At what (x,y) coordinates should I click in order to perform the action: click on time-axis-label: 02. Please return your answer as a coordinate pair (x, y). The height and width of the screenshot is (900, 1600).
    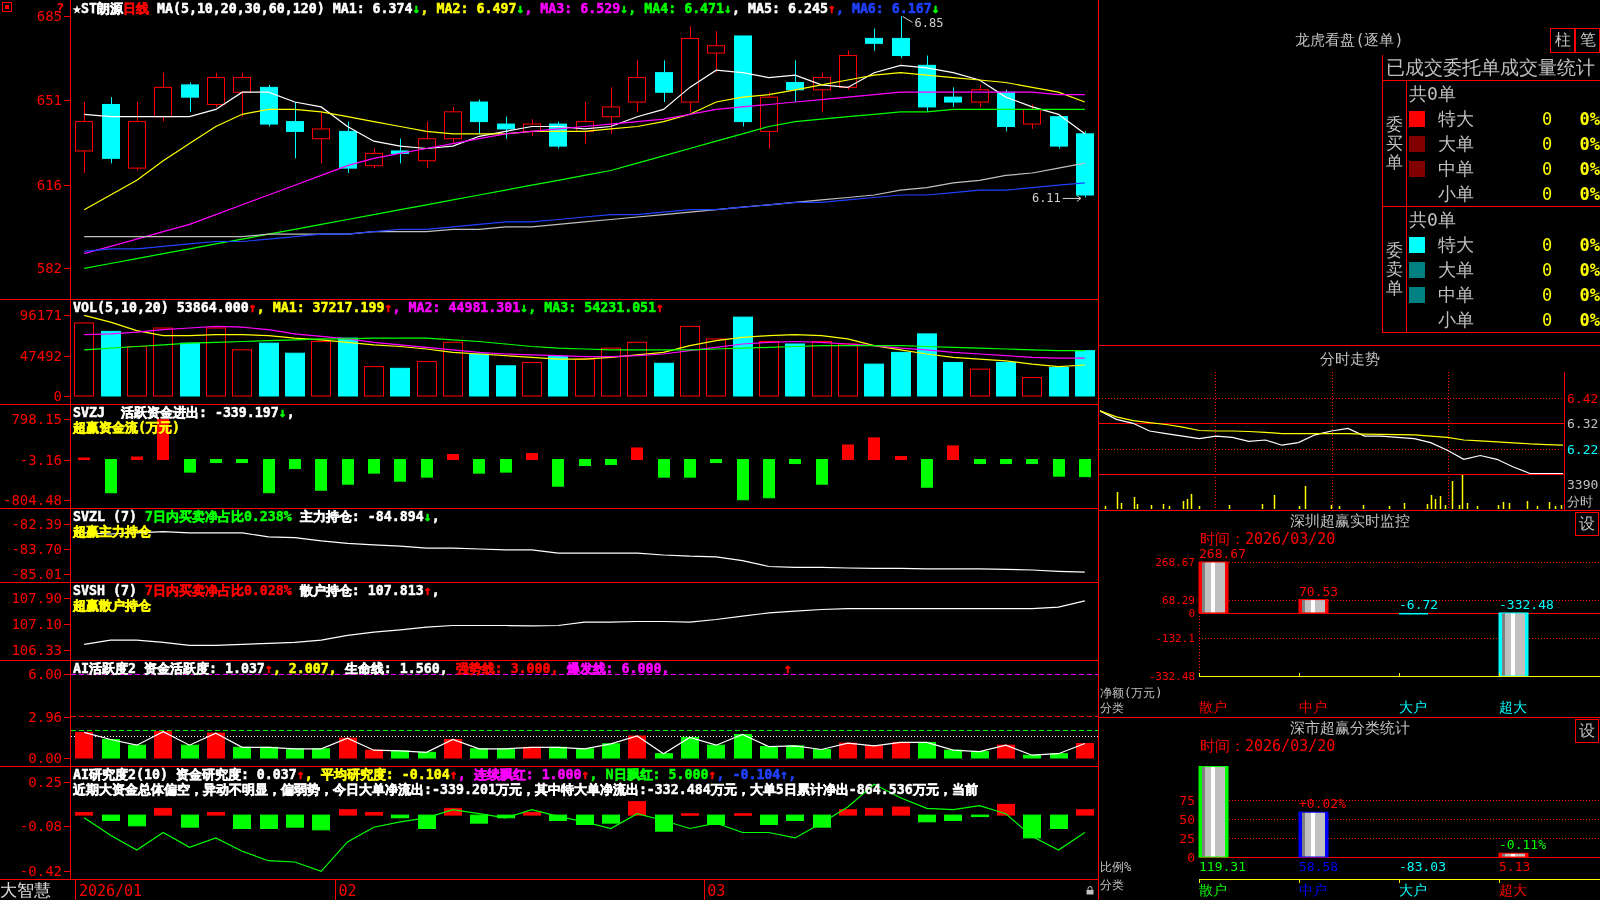
    Looking at the image, I should click on (347, 891).